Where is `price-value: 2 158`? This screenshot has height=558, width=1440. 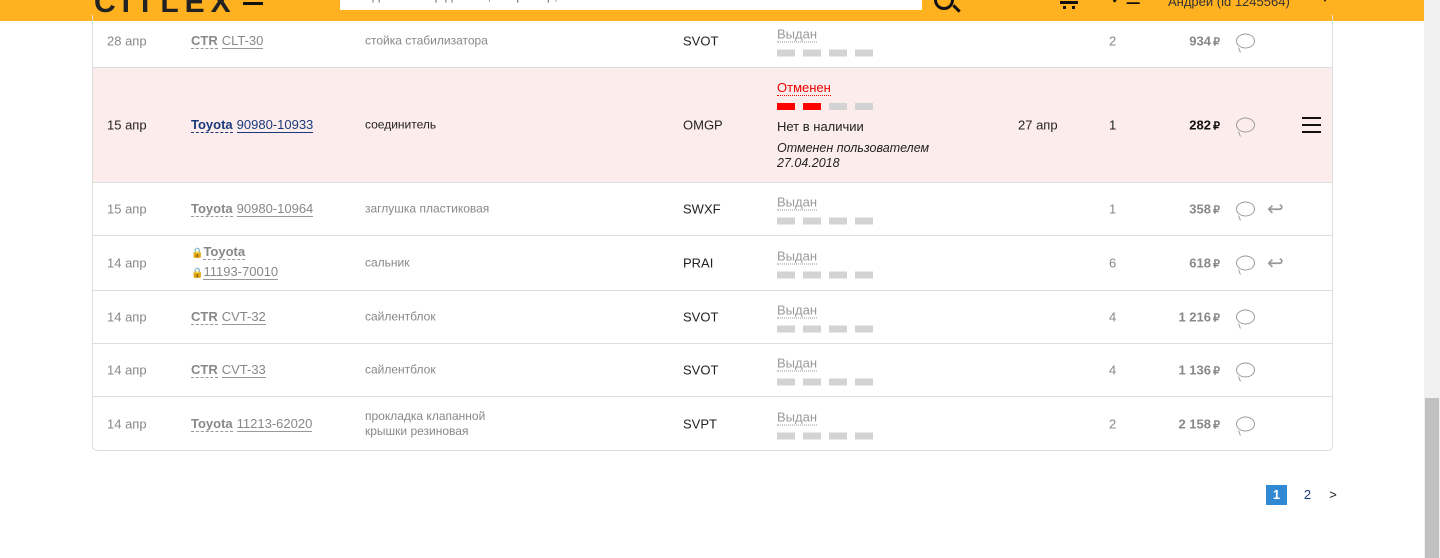
price-value: 2 158 is located at coordinates (1194, 423).